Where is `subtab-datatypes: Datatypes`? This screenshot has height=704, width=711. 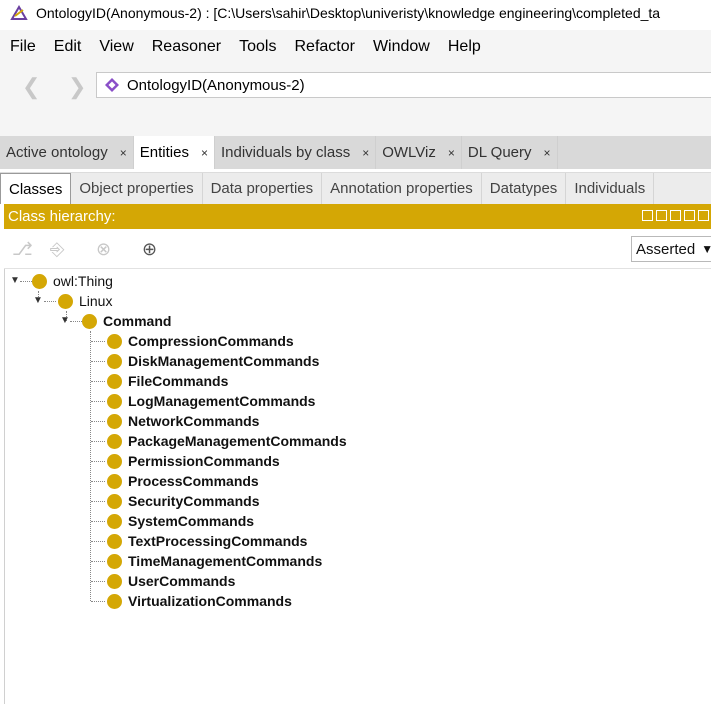 subtab-datatypes: Datatypes is located at coordinates (524, 188).